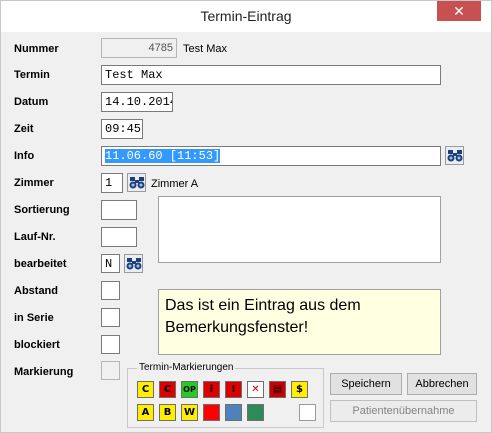 The width and height of the screenshot is (492, 433). What do you see at coordinates (44, 372) in the screenshot?
I see `markierung-label: Markierung` at bounding box center [44, 372].